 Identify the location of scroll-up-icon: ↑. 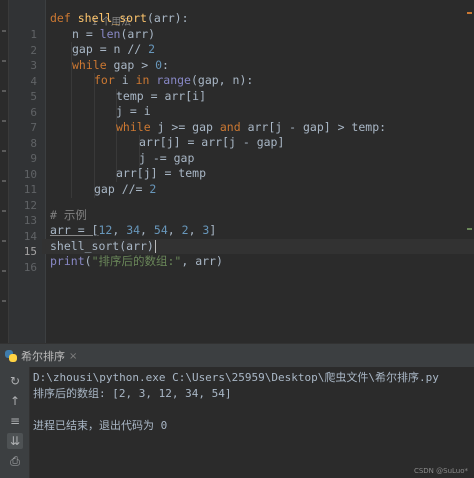
(15, 401).